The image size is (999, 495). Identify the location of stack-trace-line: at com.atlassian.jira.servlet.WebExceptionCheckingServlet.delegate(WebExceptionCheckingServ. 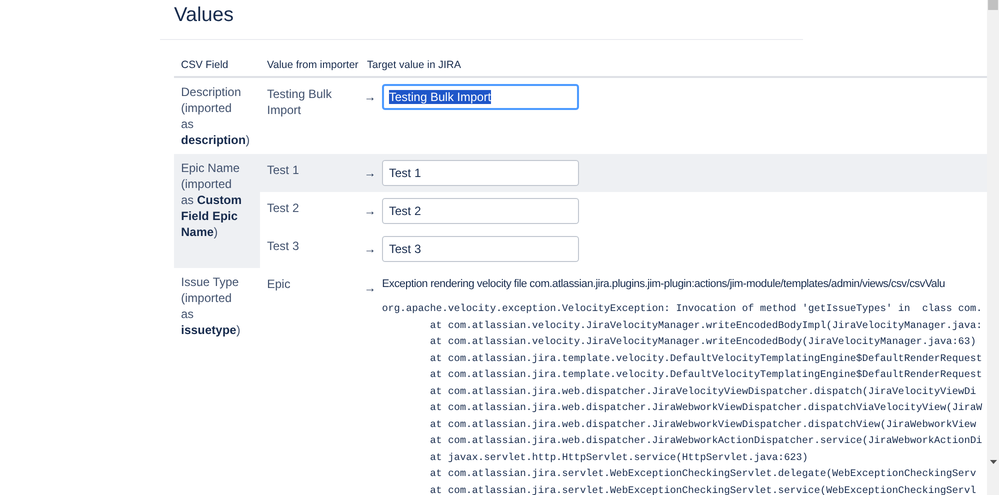
(703, 475).